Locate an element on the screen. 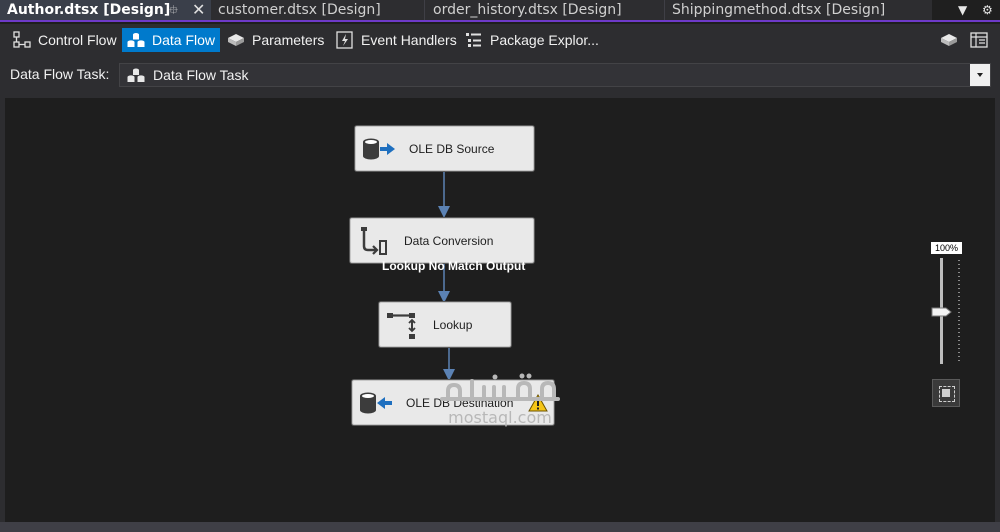 The width and height of the screenshot is (1000, 532). lookup-icon is located at coordinates (401, 325).